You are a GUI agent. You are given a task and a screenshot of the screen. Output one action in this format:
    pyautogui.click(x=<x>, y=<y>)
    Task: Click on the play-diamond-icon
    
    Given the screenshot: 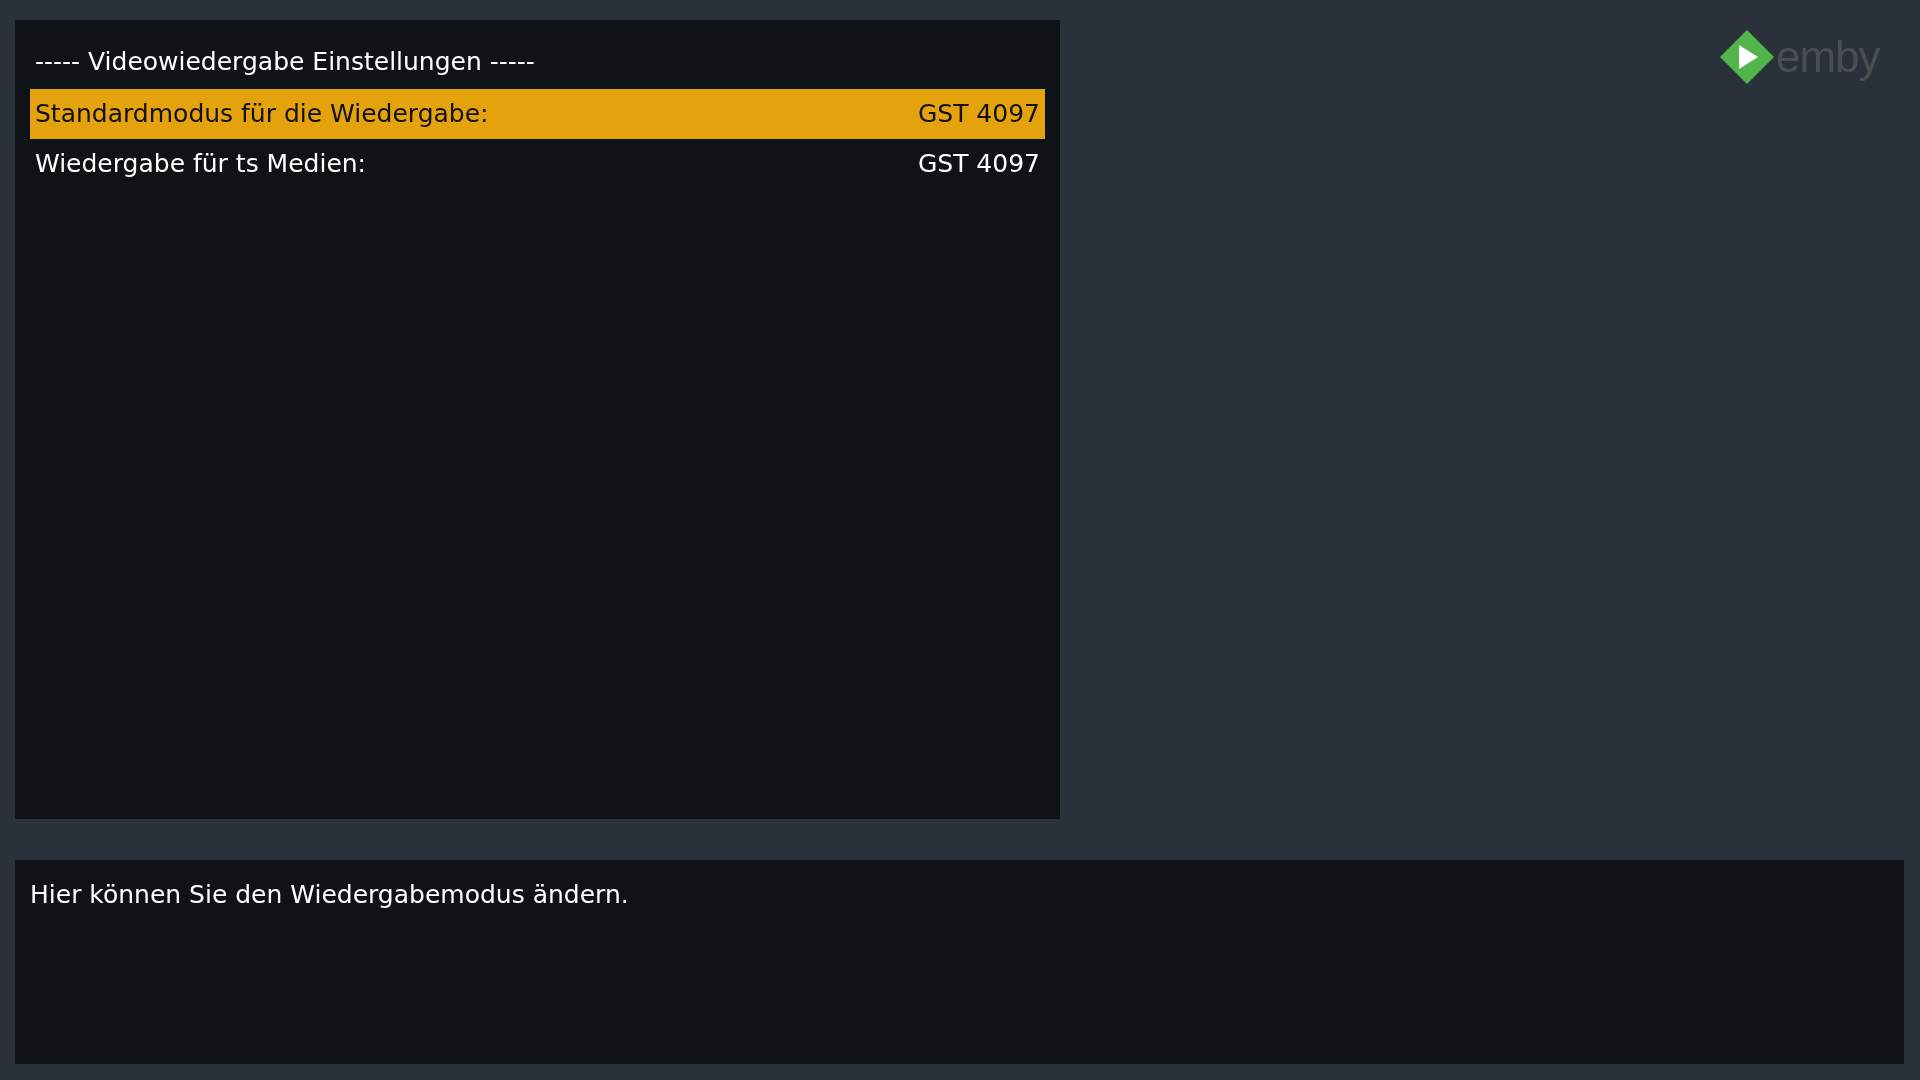 What is the action you would take?
    pyautogui.click(x=1747, y=57)
    